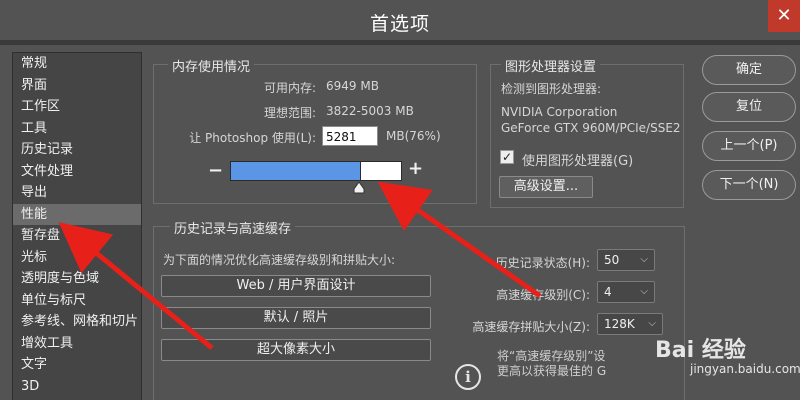 This screenshot has height=400, width=800. What do you see at coordinates (77, 64) in the screenshot?
I see `sidebar-item: 常规` at bounding box center [77, 64].